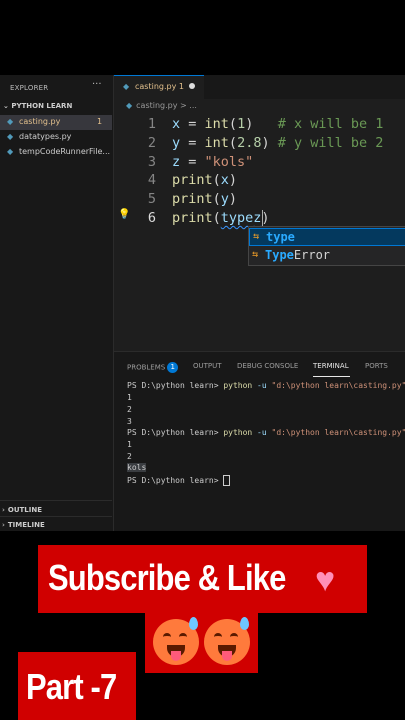 The width and height of the screenshot is (405, 720). I want to click on folder-python-learn: ⌄ PYTHON LEARN, so click(37, 106).